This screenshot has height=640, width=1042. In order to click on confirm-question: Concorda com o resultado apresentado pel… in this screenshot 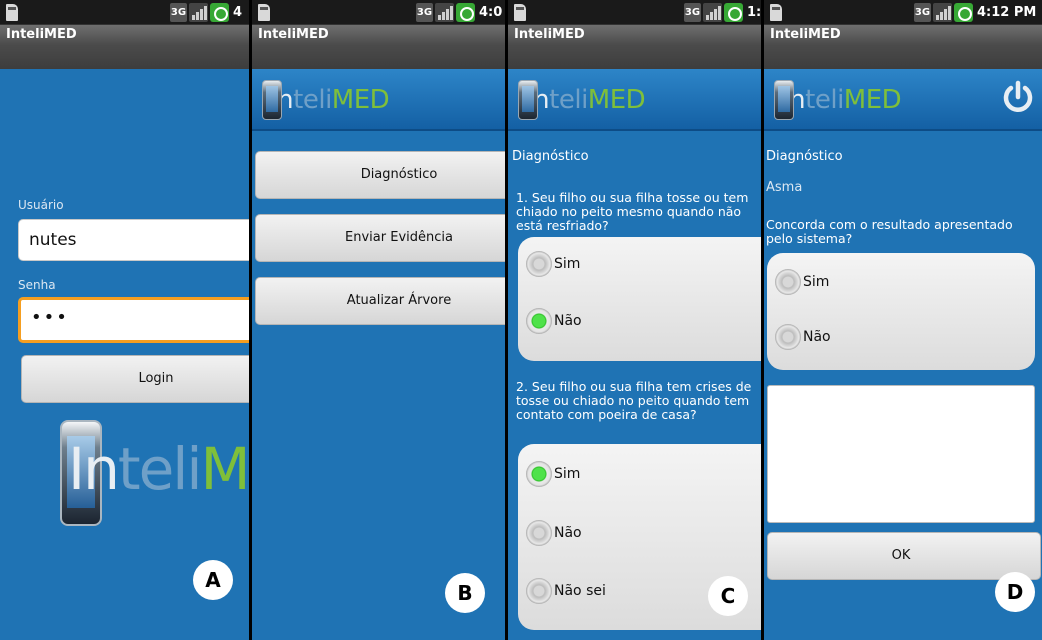, I will do `click(889, 231)`.